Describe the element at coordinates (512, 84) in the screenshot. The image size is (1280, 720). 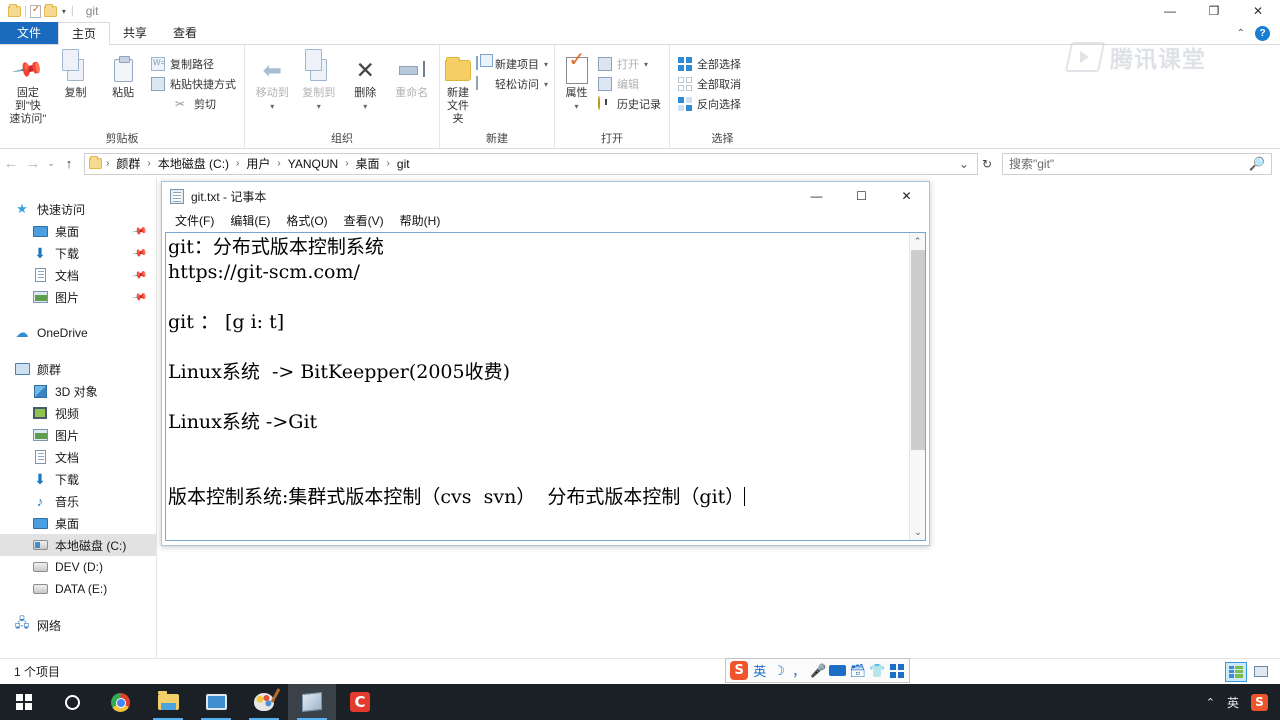
I see `easy-access-button: 轻松访问 ▾` at that location.